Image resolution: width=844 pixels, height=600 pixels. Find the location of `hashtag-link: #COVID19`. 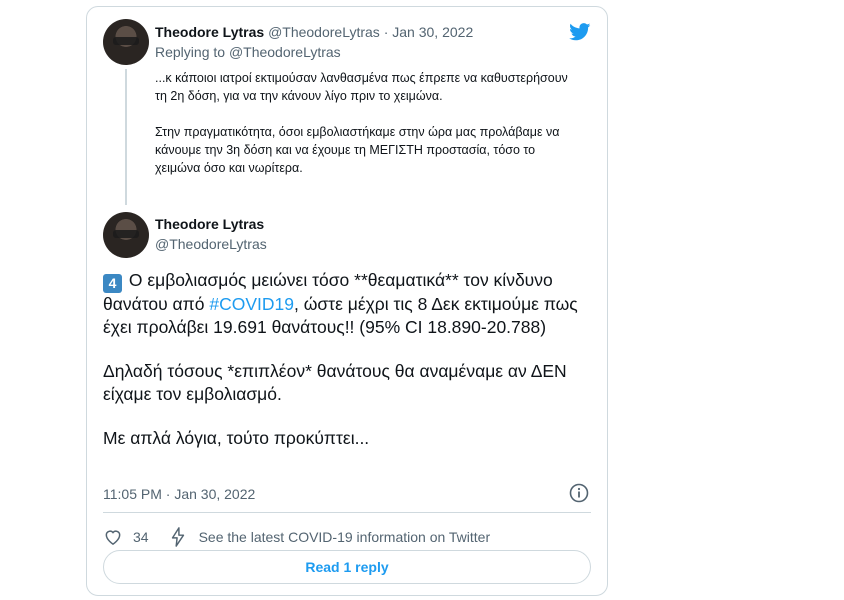

hashtag-link: #COVID19 is located at coordinates (251, 304).